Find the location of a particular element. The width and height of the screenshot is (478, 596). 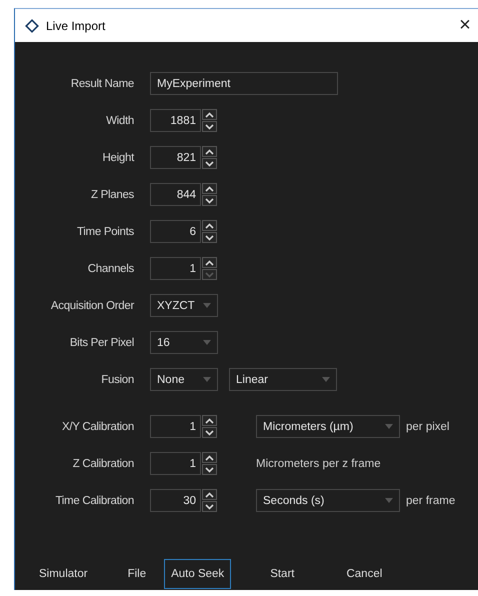

dialog-button: File is located at coordinates (137, 574).